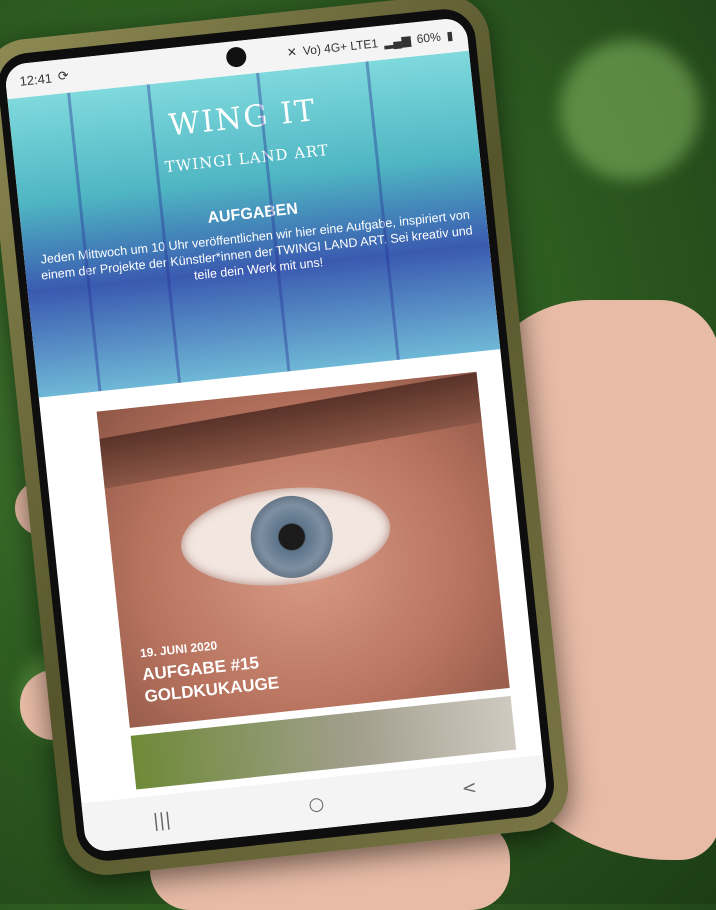 Image resolution: width=716 pixels, height=910 pixels. Describe the element at coordinates (63, 75) in the screenshot. I see `sync-icon: ⟳` at that location.